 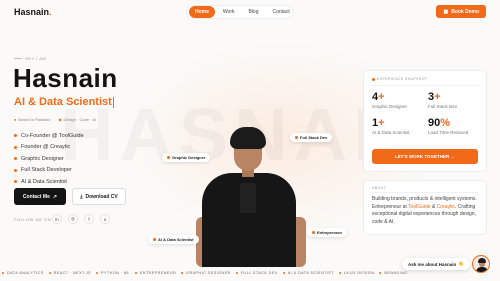 What do you see at coordinates (81, 196) in the screenshot?
I see `download-icon: ⤓` at bounding box center [81, 196].